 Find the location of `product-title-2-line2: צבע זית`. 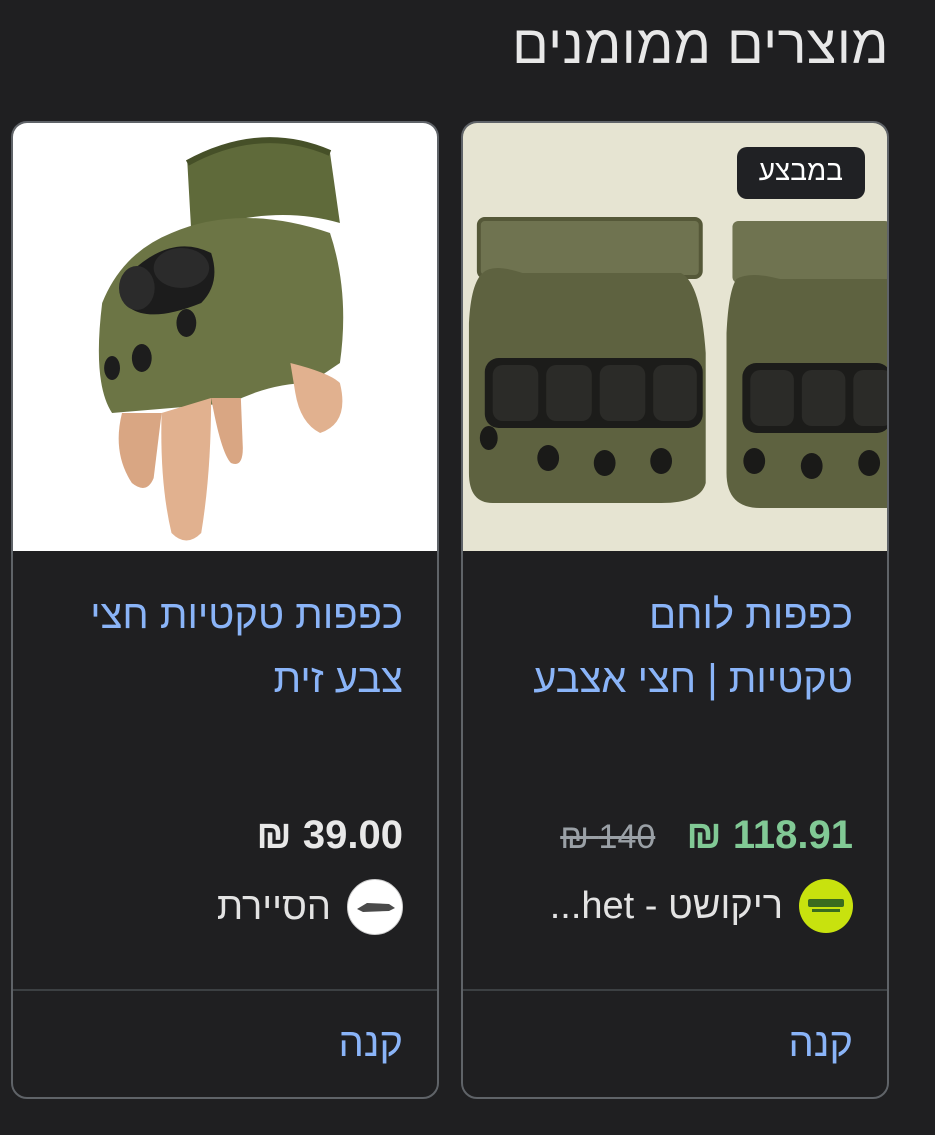

product-title-2-line2: צבע זית is located at coordinates (338, 679).